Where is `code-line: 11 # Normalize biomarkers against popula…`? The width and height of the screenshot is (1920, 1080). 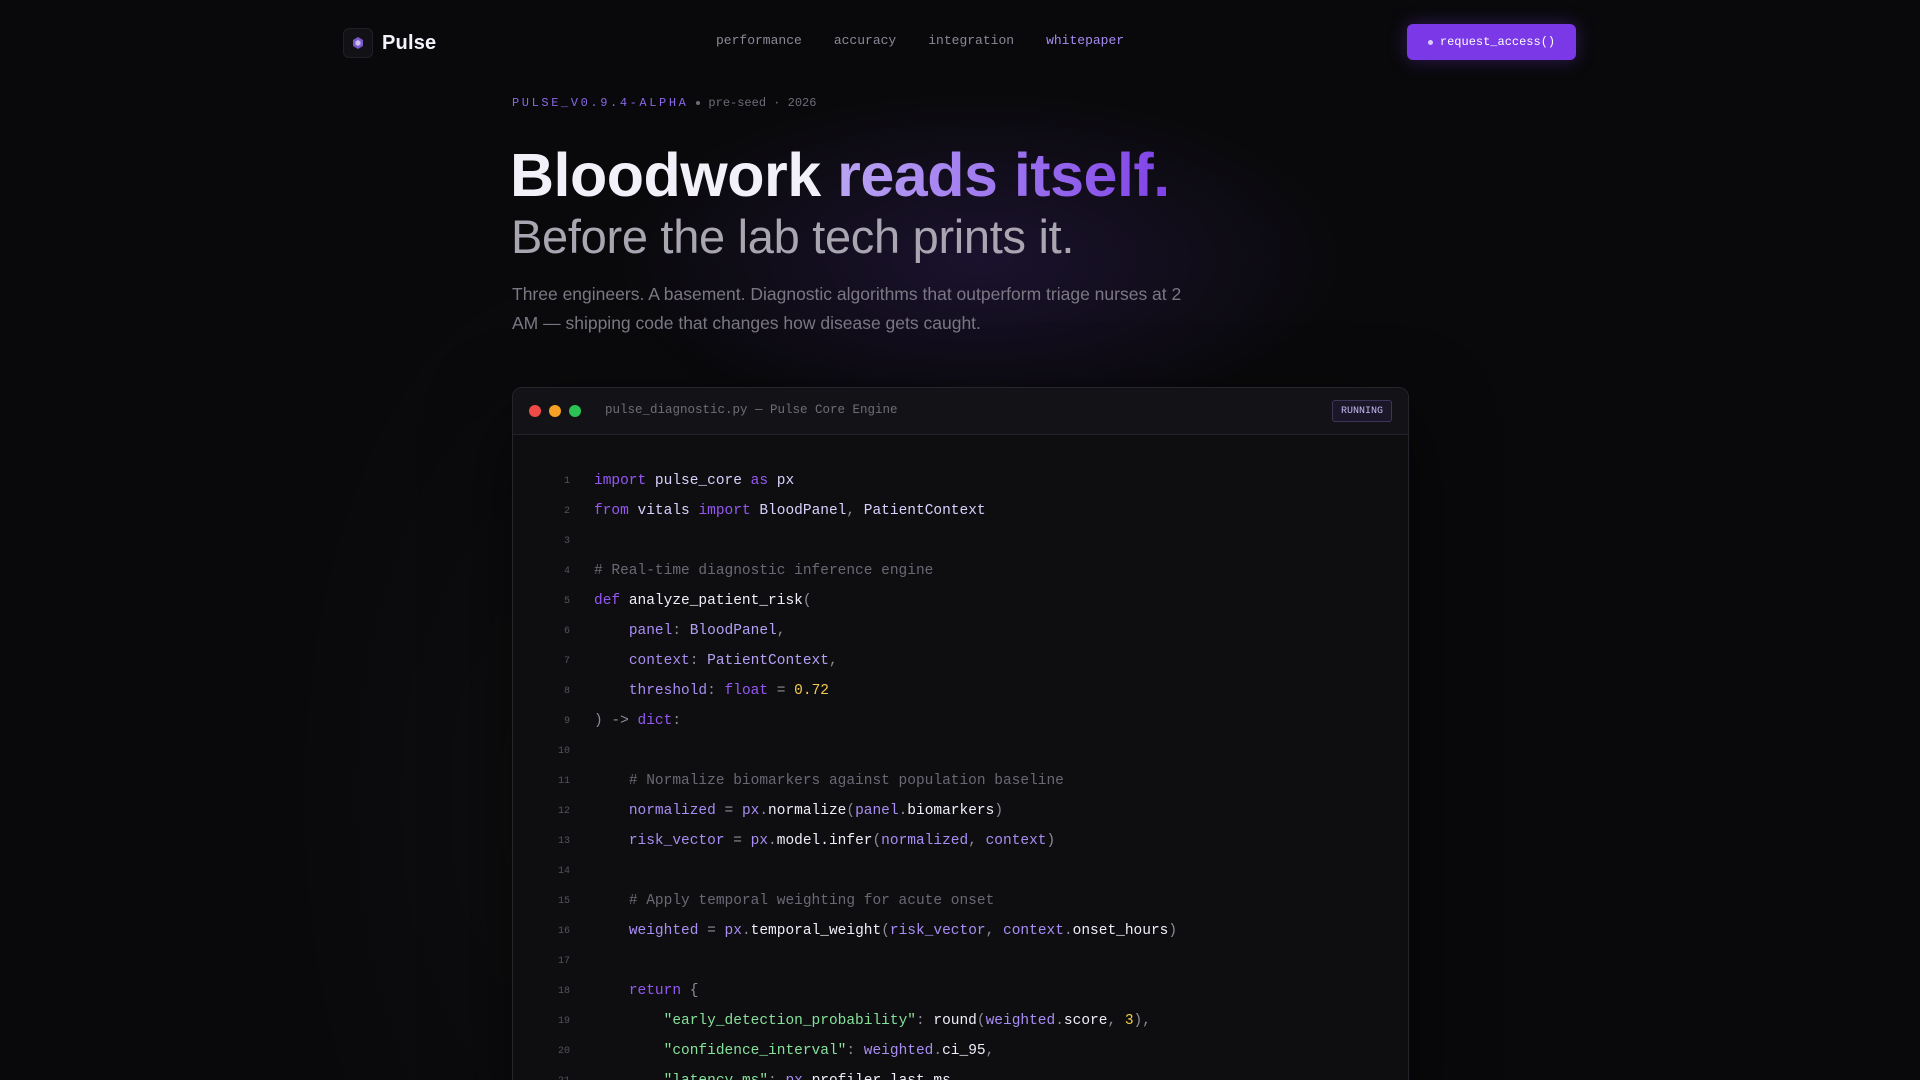
code-line: 11 # Normalize biomarkers against popula… is located at coordinates (960, 781).